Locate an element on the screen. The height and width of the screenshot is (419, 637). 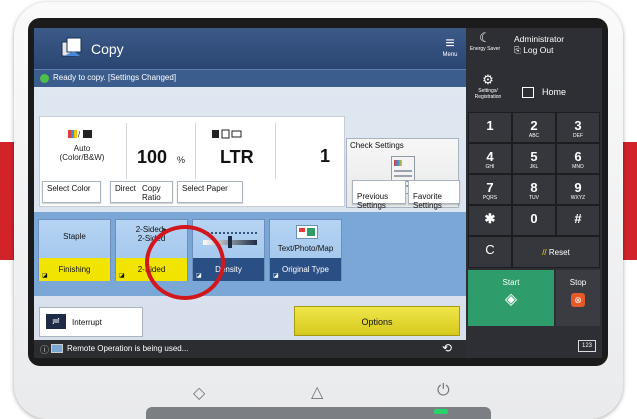
keypad-key: 2 ABC is located at coordinates (534, 127).